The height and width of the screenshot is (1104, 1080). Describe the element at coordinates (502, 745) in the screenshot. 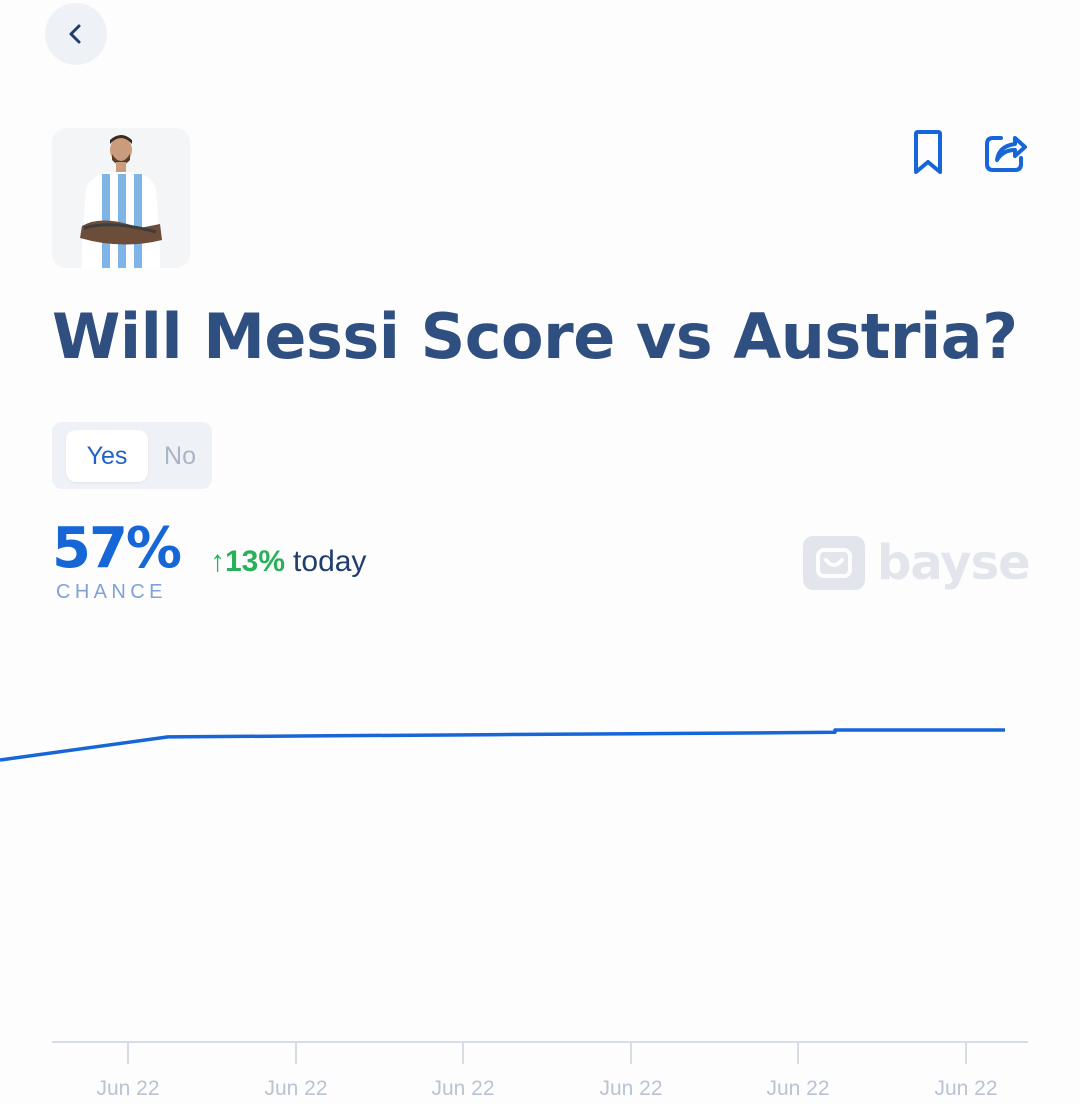

I see `series-line-yes` at that location.